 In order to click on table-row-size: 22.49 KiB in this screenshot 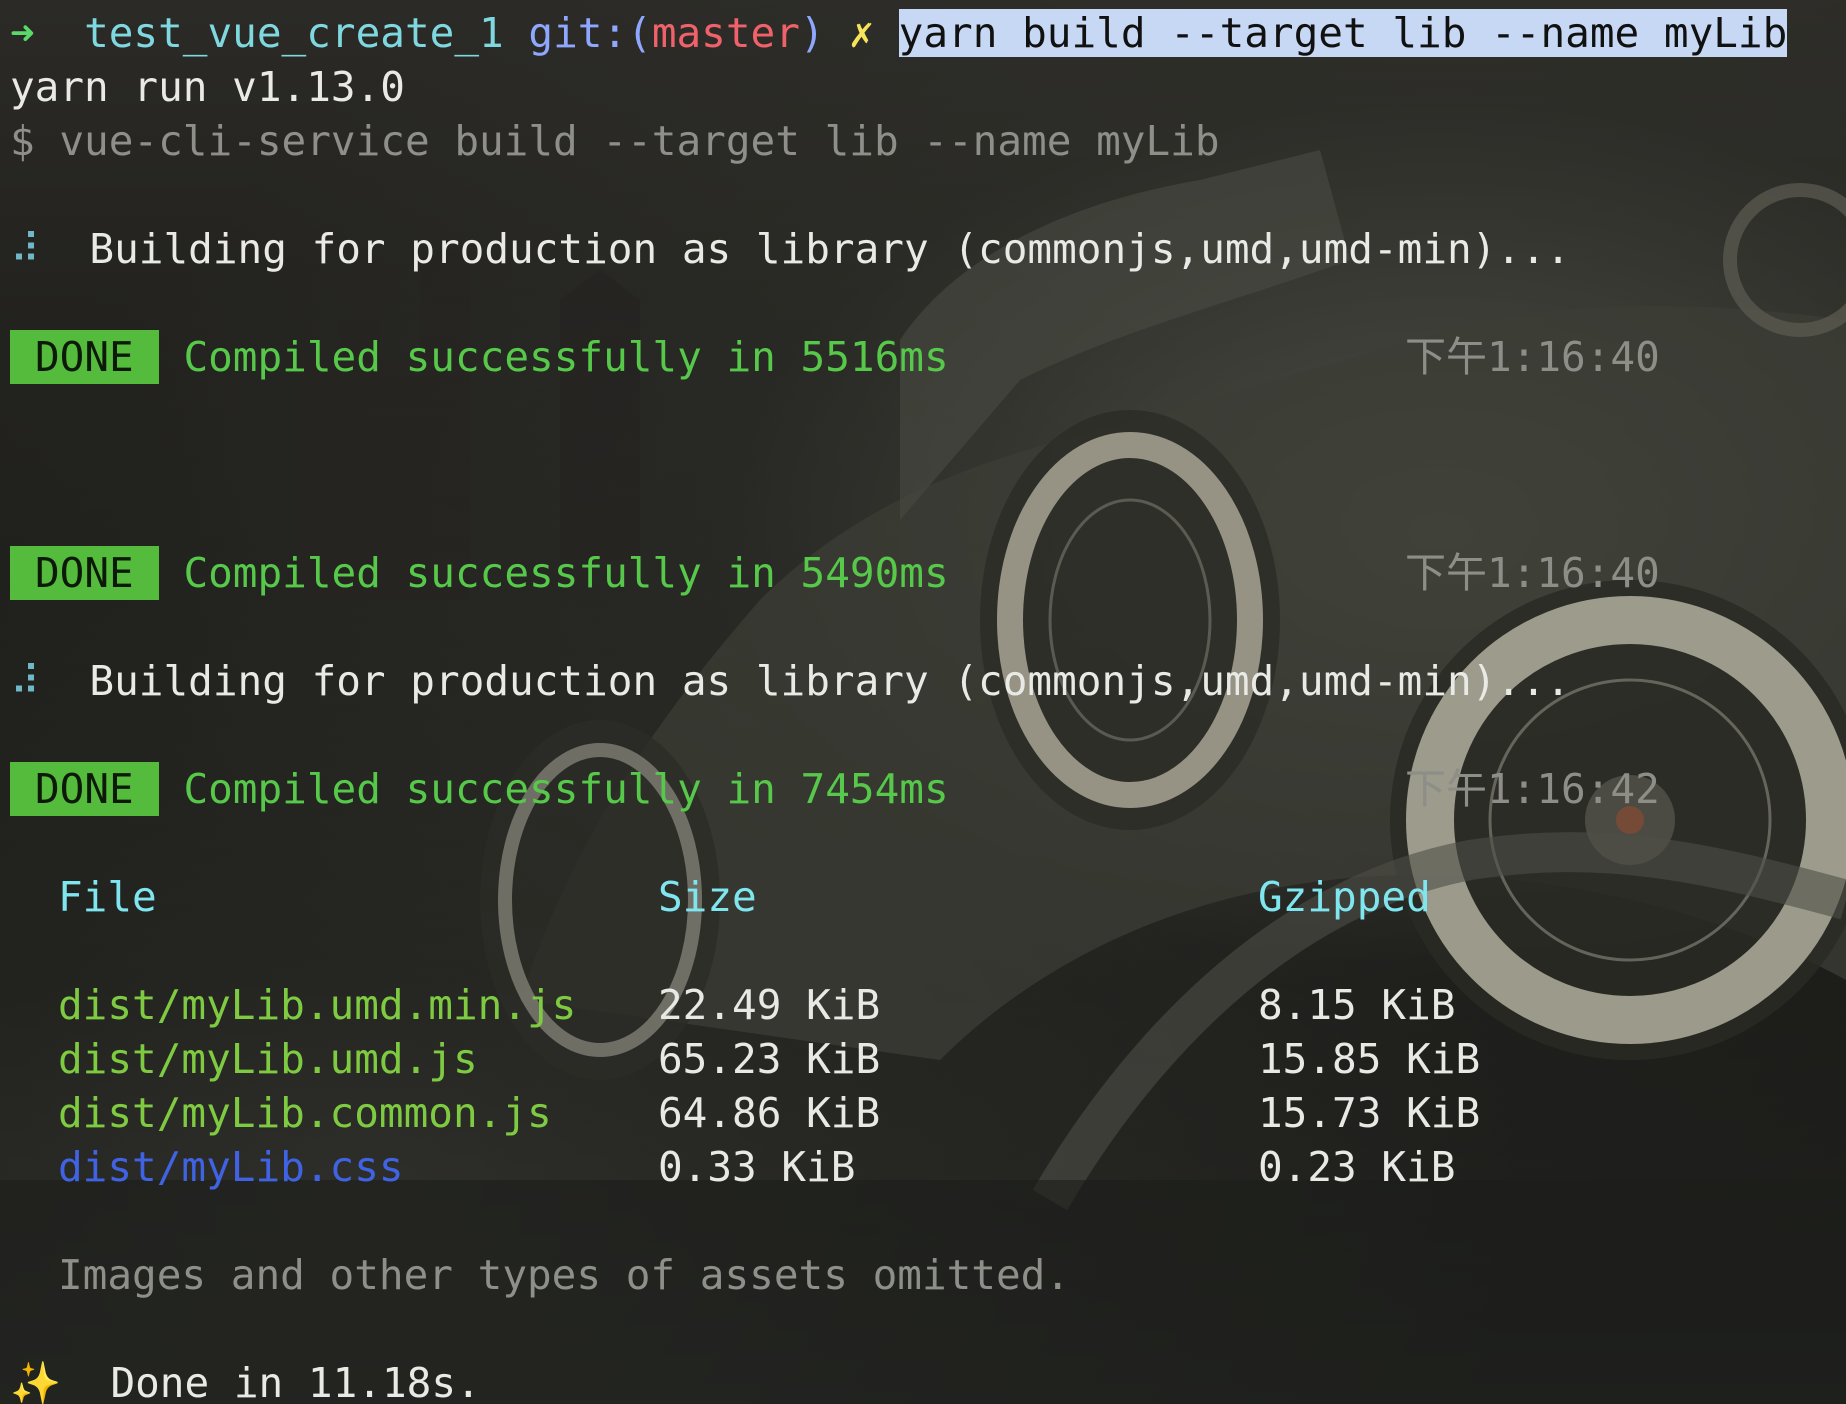, I will do `click(769, 1005)`.